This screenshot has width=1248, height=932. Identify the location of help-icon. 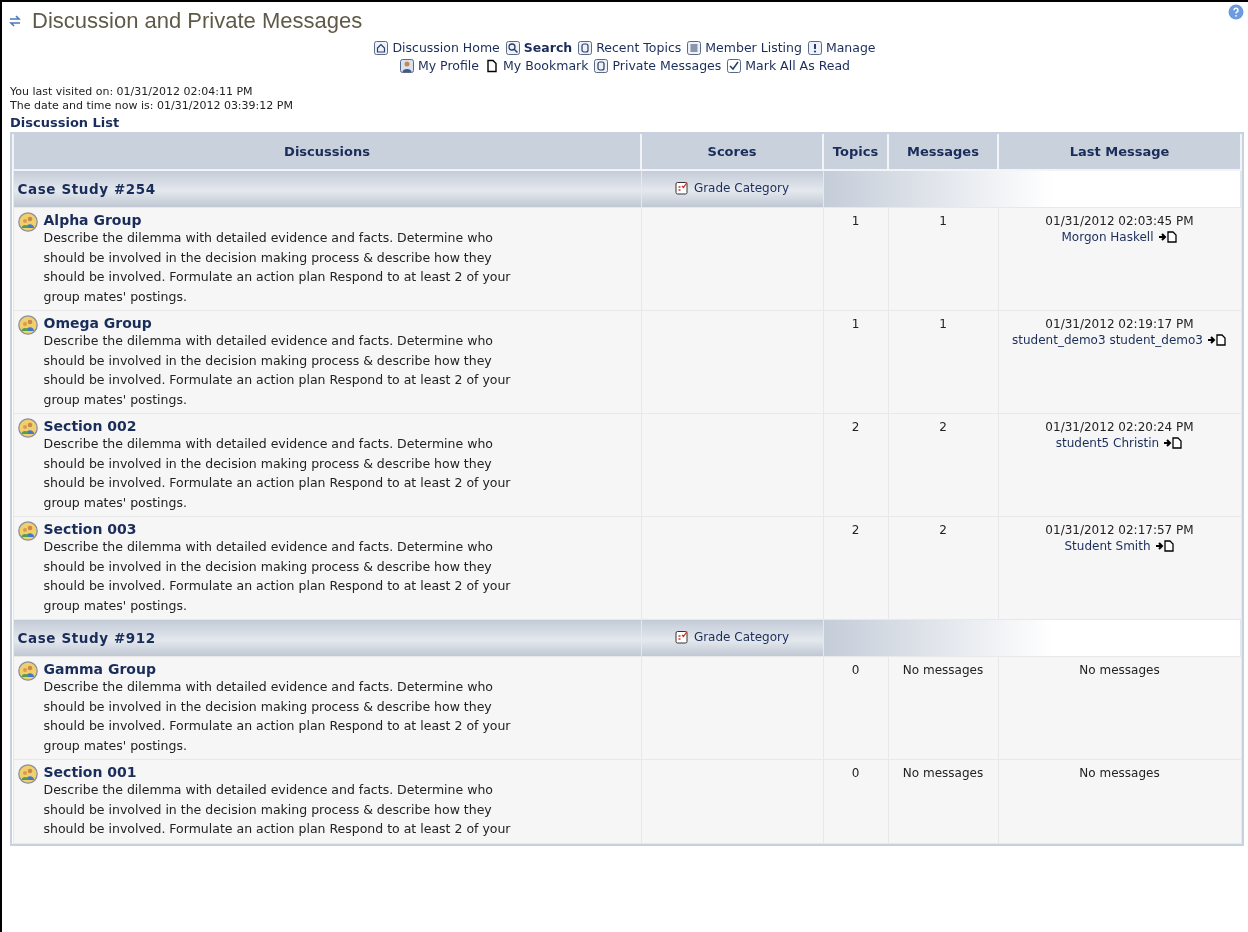
(1236, 12).